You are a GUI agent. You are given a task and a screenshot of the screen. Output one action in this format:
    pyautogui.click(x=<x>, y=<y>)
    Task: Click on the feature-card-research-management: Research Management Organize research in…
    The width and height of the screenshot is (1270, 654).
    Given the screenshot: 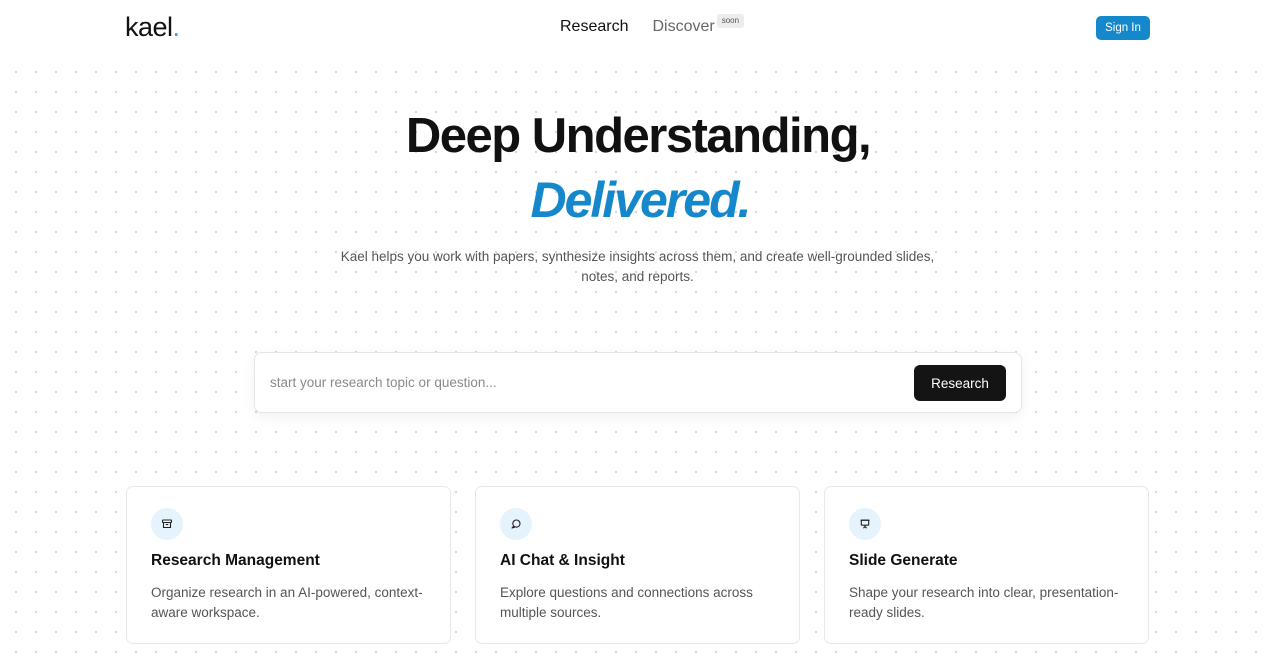 What is the action you would take?
    pyautogui.click(x=288, y=565)
    